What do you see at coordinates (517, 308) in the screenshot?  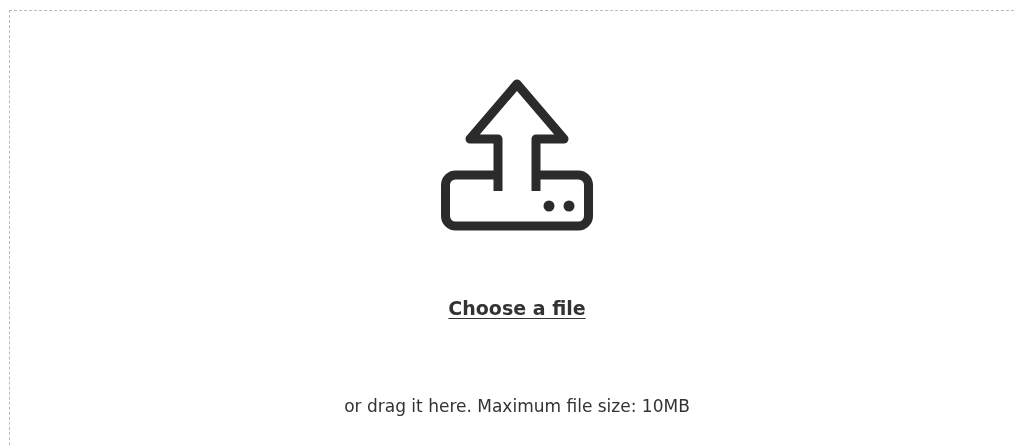 I see `choose-file-link: Choose a file` at bounding box center [517, 308].